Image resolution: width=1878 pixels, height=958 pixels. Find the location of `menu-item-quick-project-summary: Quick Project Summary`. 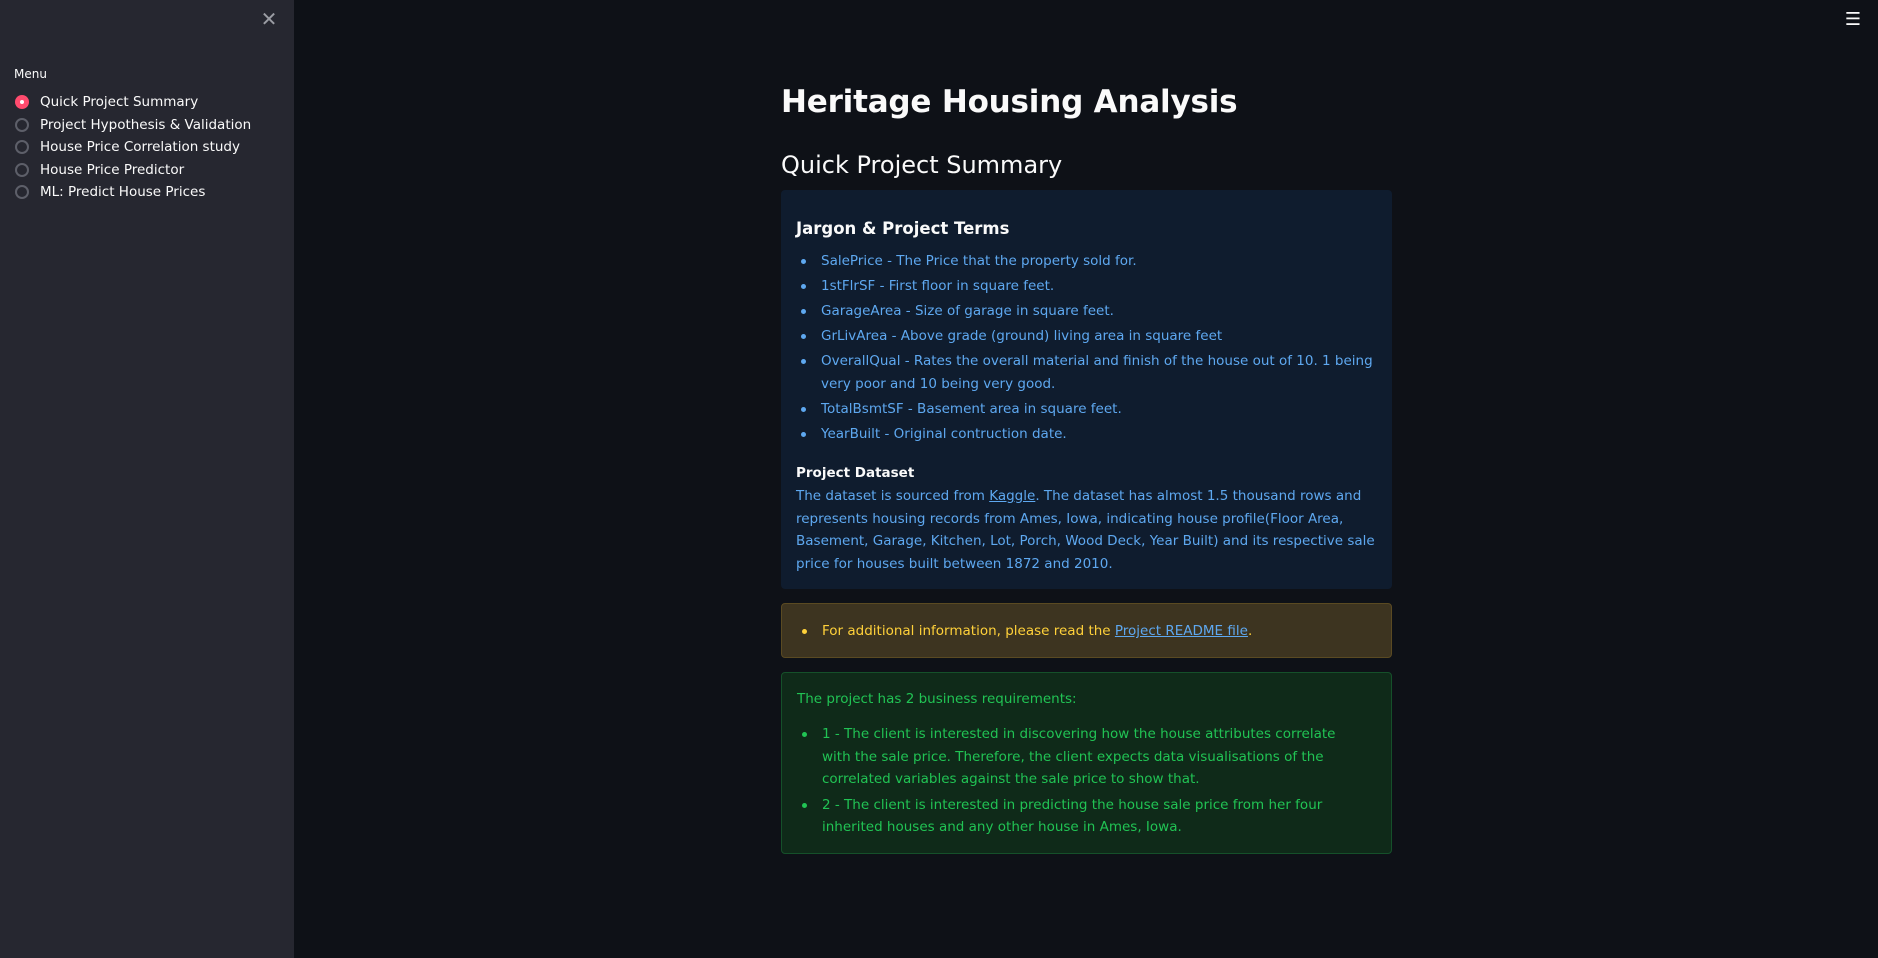

menu-item-quick-project-summary: Quick Project Summary is located at coordinates (149, 102).